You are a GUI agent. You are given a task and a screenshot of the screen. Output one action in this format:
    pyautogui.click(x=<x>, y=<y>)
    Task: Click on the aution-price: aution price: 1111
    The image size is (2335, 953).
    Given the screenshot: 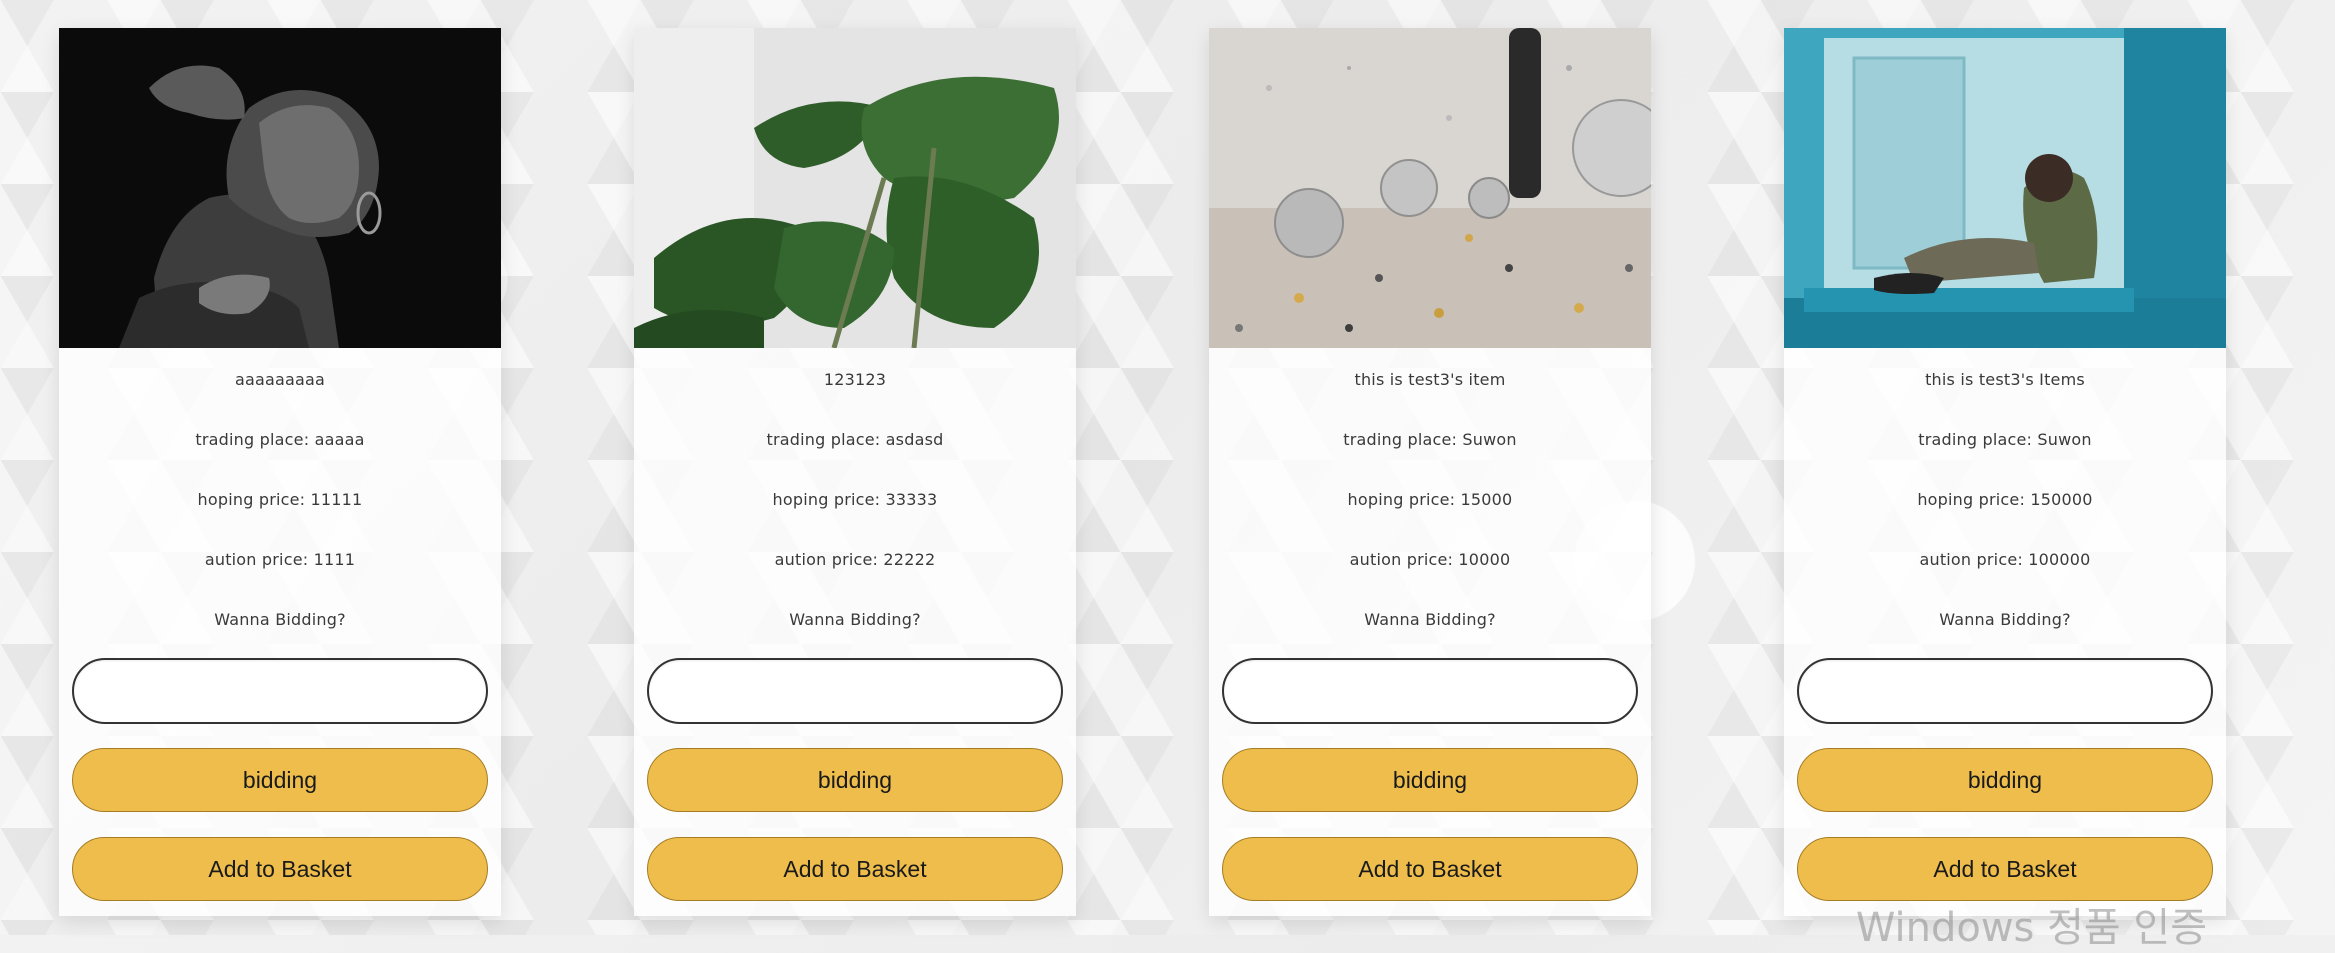 What is the action you would take?
    pyautogui.click(x=280, y=559)
    